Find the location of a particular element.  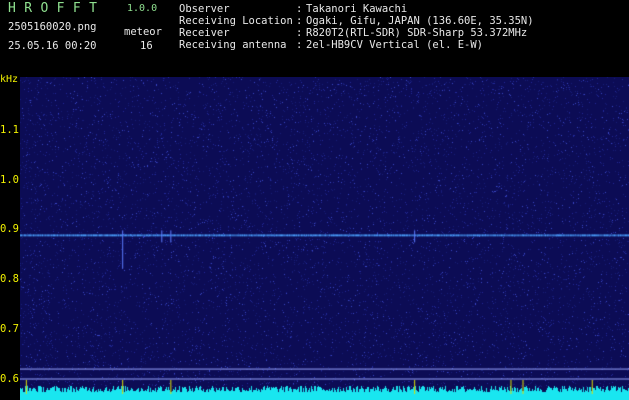

meteor-count: 16 is located at coordinates (146, 46).